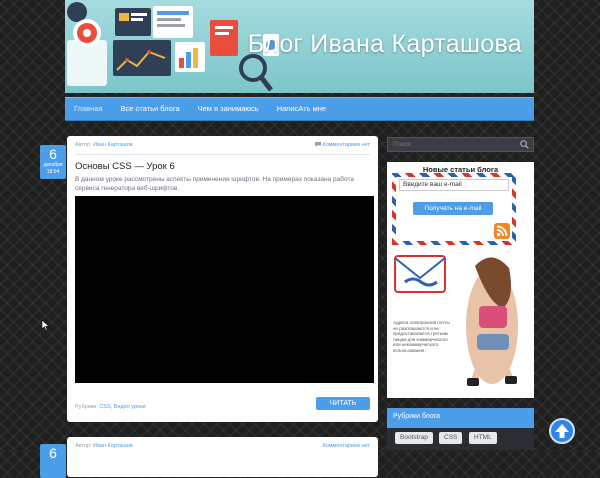  I want to click on email-field: Введите ваш e-mail, so click(454, 185).